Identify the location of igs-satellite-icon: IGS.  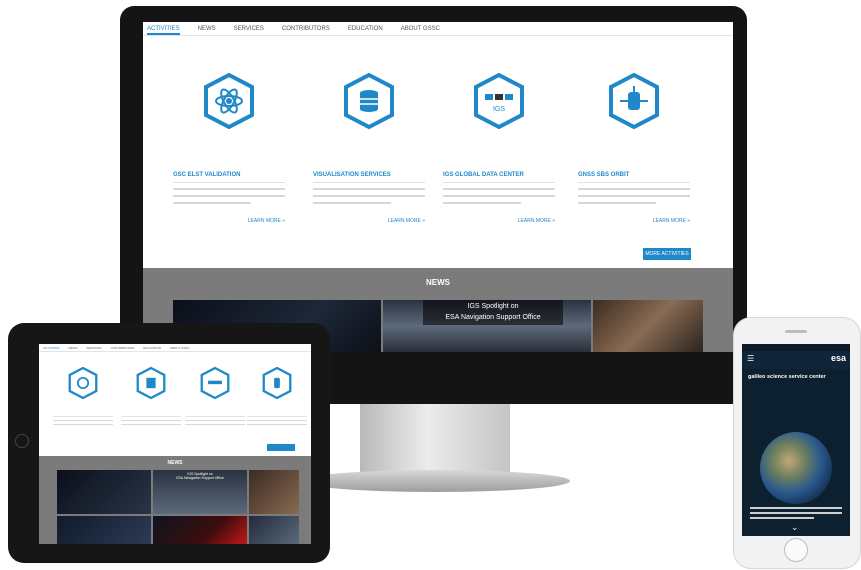
(499, 101).